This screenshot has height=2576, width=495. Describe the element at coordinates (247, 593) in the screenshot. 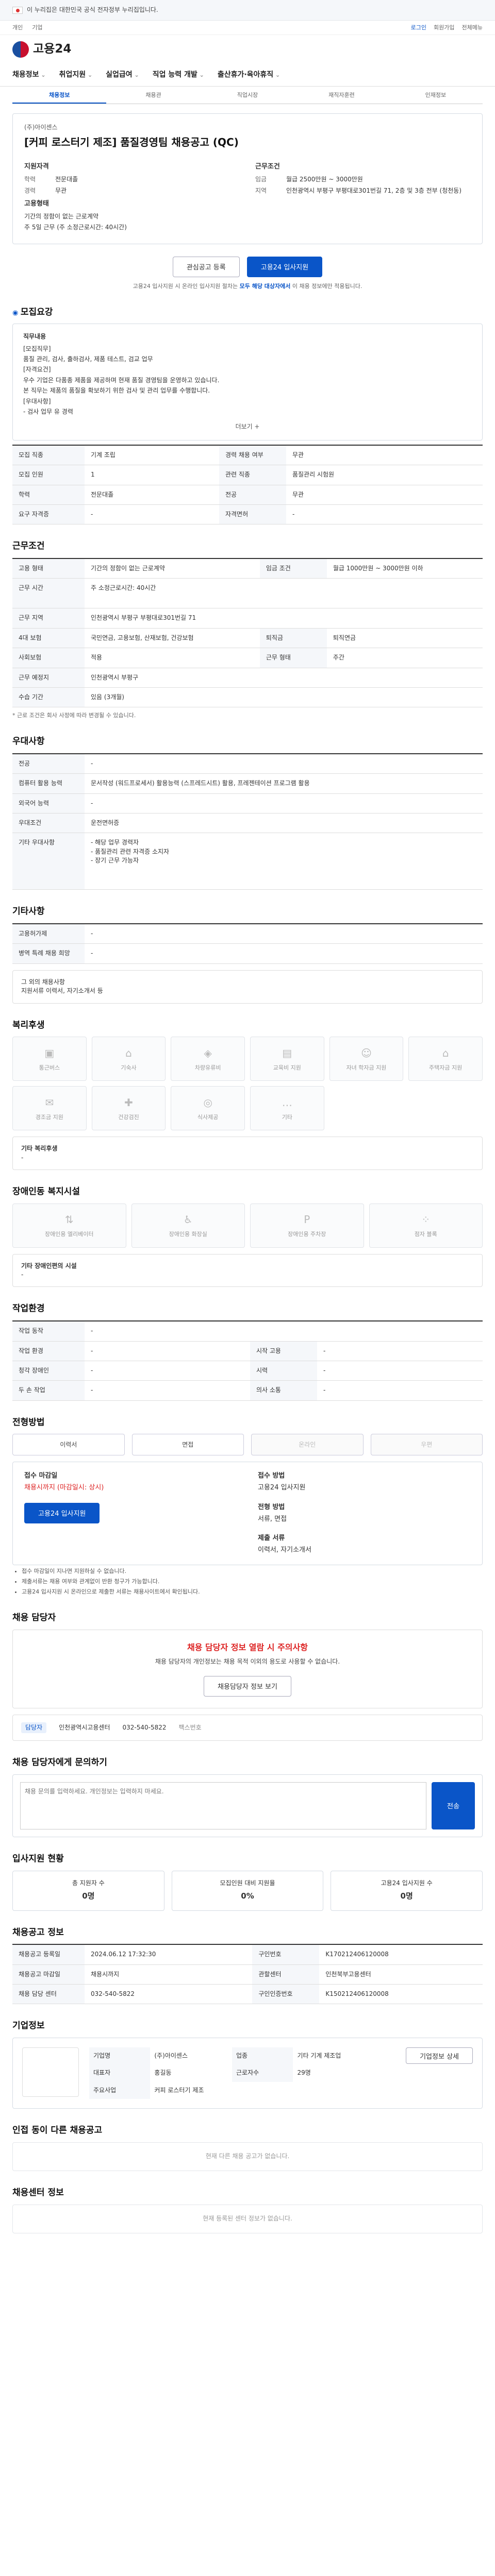

I see `table-row: 근무 시간 주 소정근로시간: 40시간` at that location.